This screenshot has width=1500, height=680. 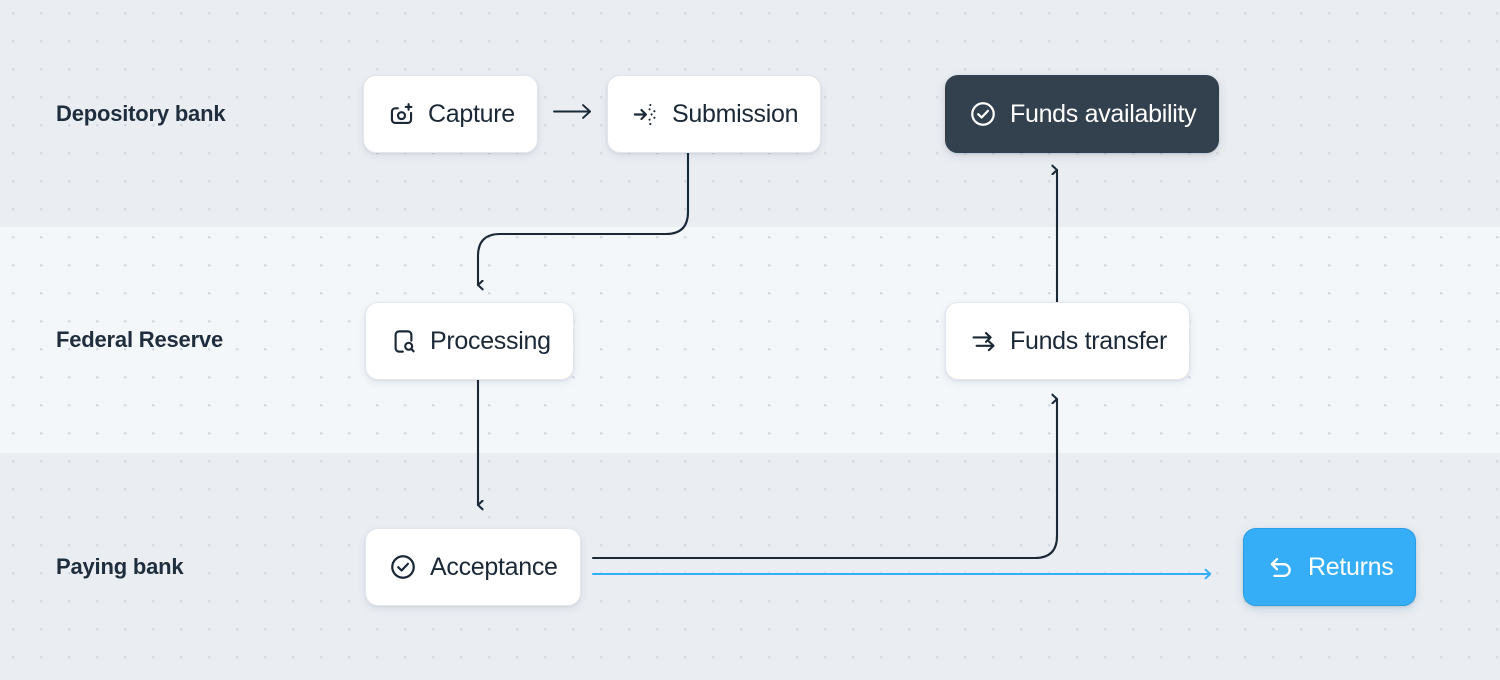 I want to click on node-funds-availability: Funds availability, so click(x=1082, y=114).